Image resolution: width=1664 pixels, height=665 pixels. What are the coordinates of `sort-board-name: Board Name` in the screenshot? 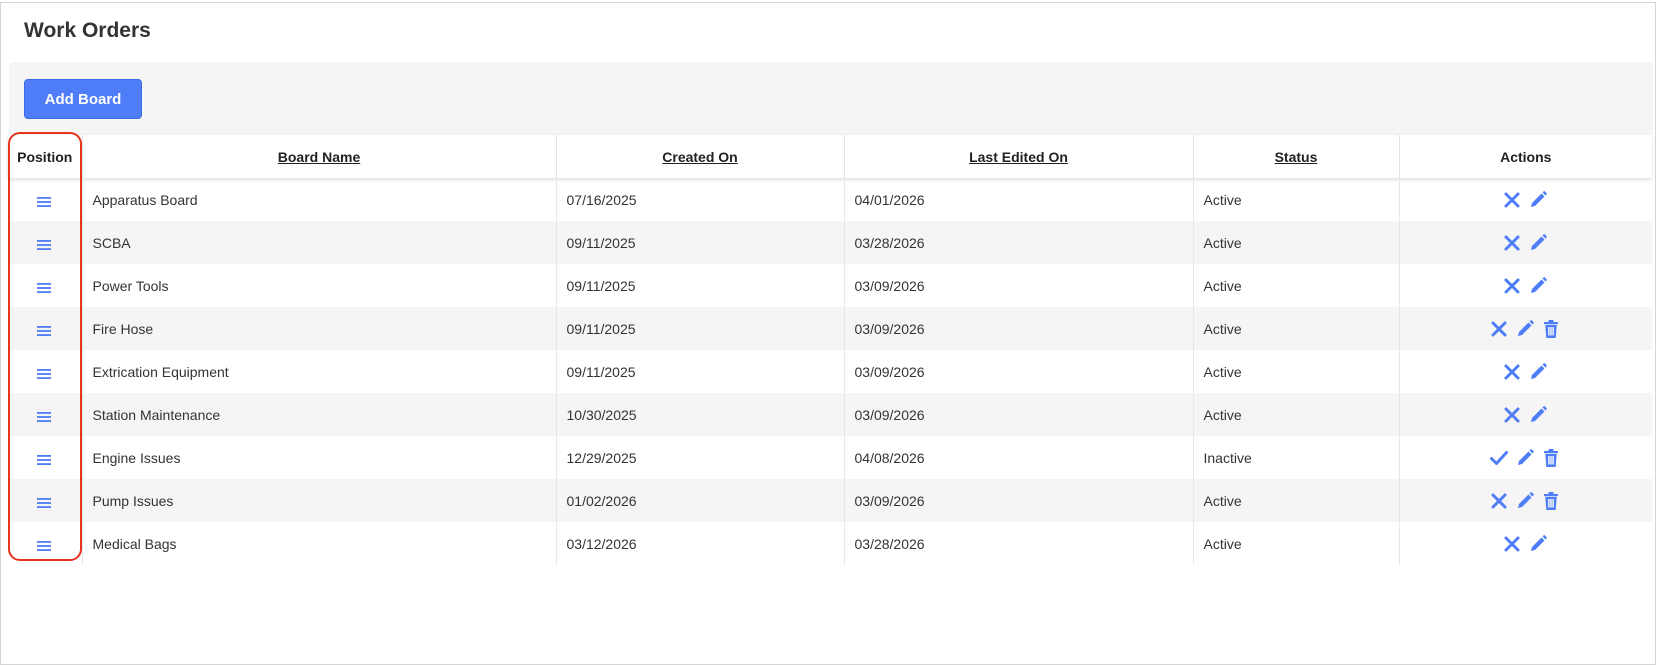 It's located at (319, 157).